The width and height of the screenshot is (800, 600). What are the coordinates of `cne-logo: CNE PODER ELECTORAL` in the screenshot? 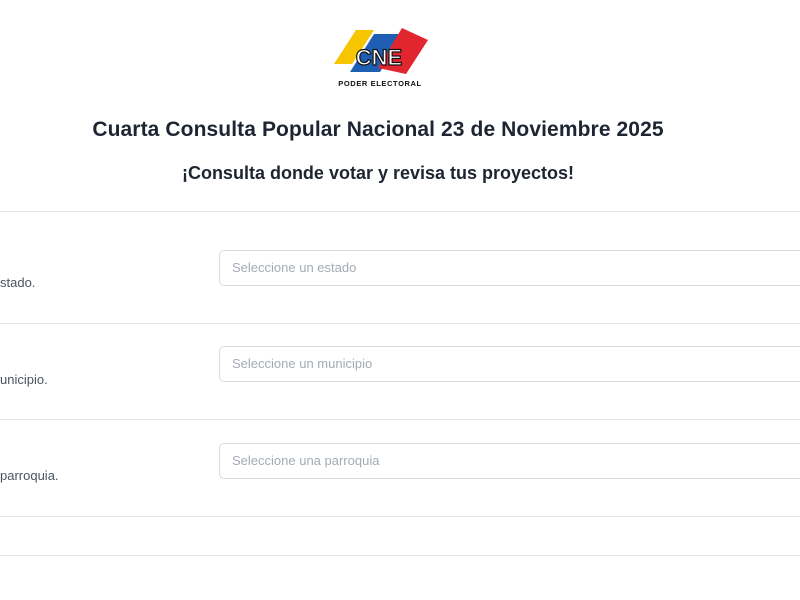 It's located at (380, 56).